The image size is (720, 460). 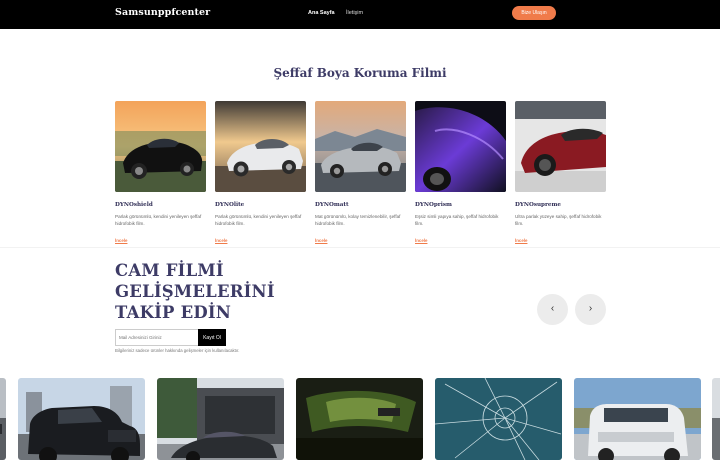 I want to click on section-divider, so click(x=360, y=247).